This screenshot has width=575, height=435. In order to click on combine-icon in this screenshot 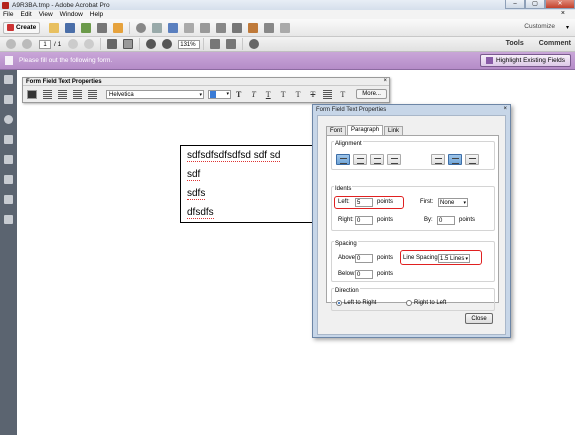, I will do `click(189, 27)`.